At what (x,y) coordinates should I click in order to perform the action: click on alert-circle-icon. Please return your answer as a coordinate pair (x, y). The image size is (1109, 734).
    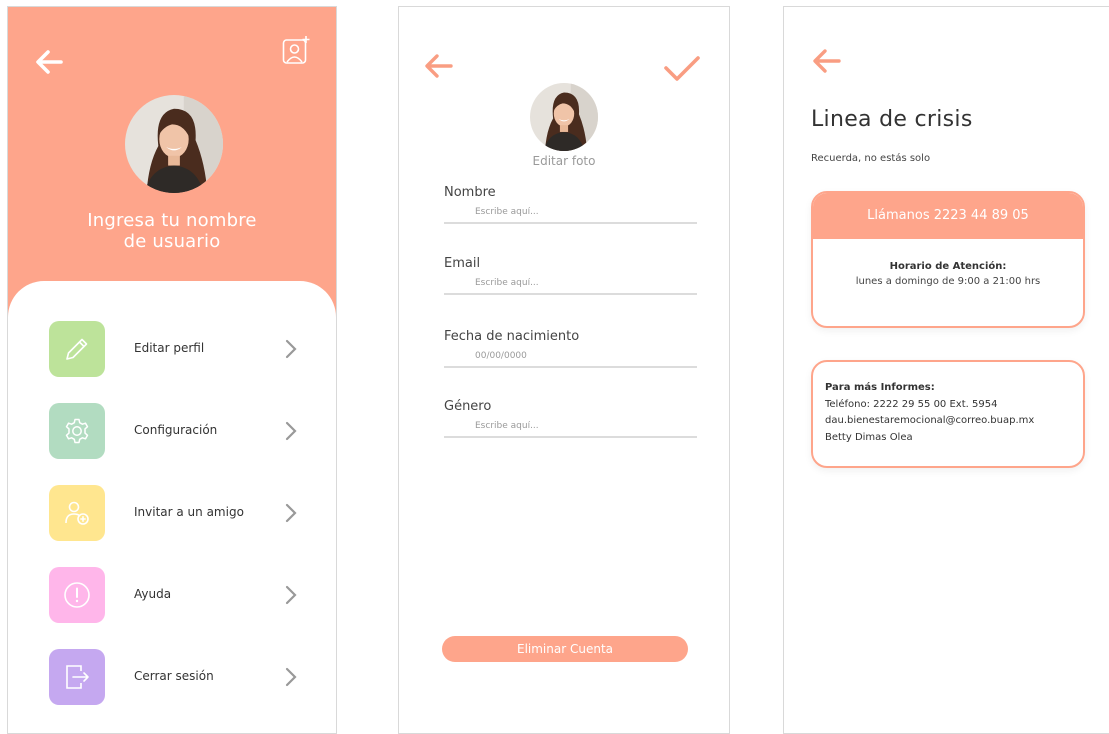
    Looking at the image, I should click on (77, 595).